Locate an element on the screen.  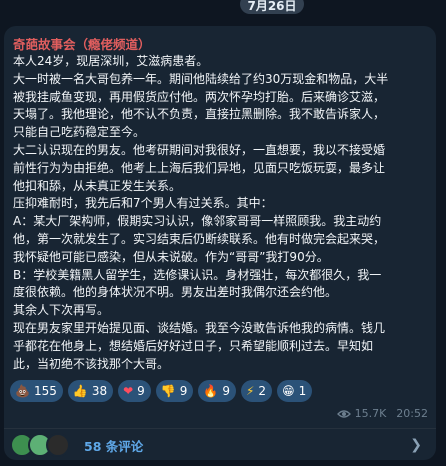
message-line: 其余人下次再写。 is located at coordinates (61, 310).